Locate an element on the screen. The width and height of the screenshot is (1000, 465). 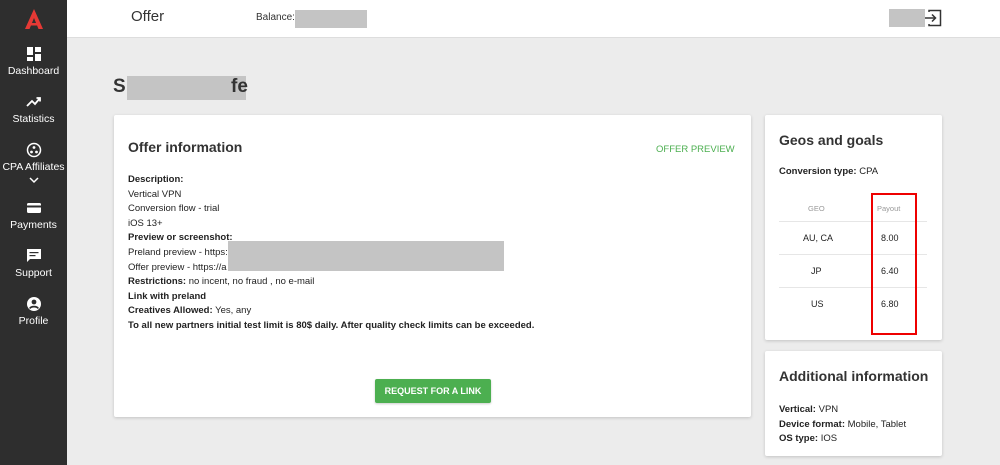
sidebar-item-dashboard: Dashboard is located at coordinates (33, 61).